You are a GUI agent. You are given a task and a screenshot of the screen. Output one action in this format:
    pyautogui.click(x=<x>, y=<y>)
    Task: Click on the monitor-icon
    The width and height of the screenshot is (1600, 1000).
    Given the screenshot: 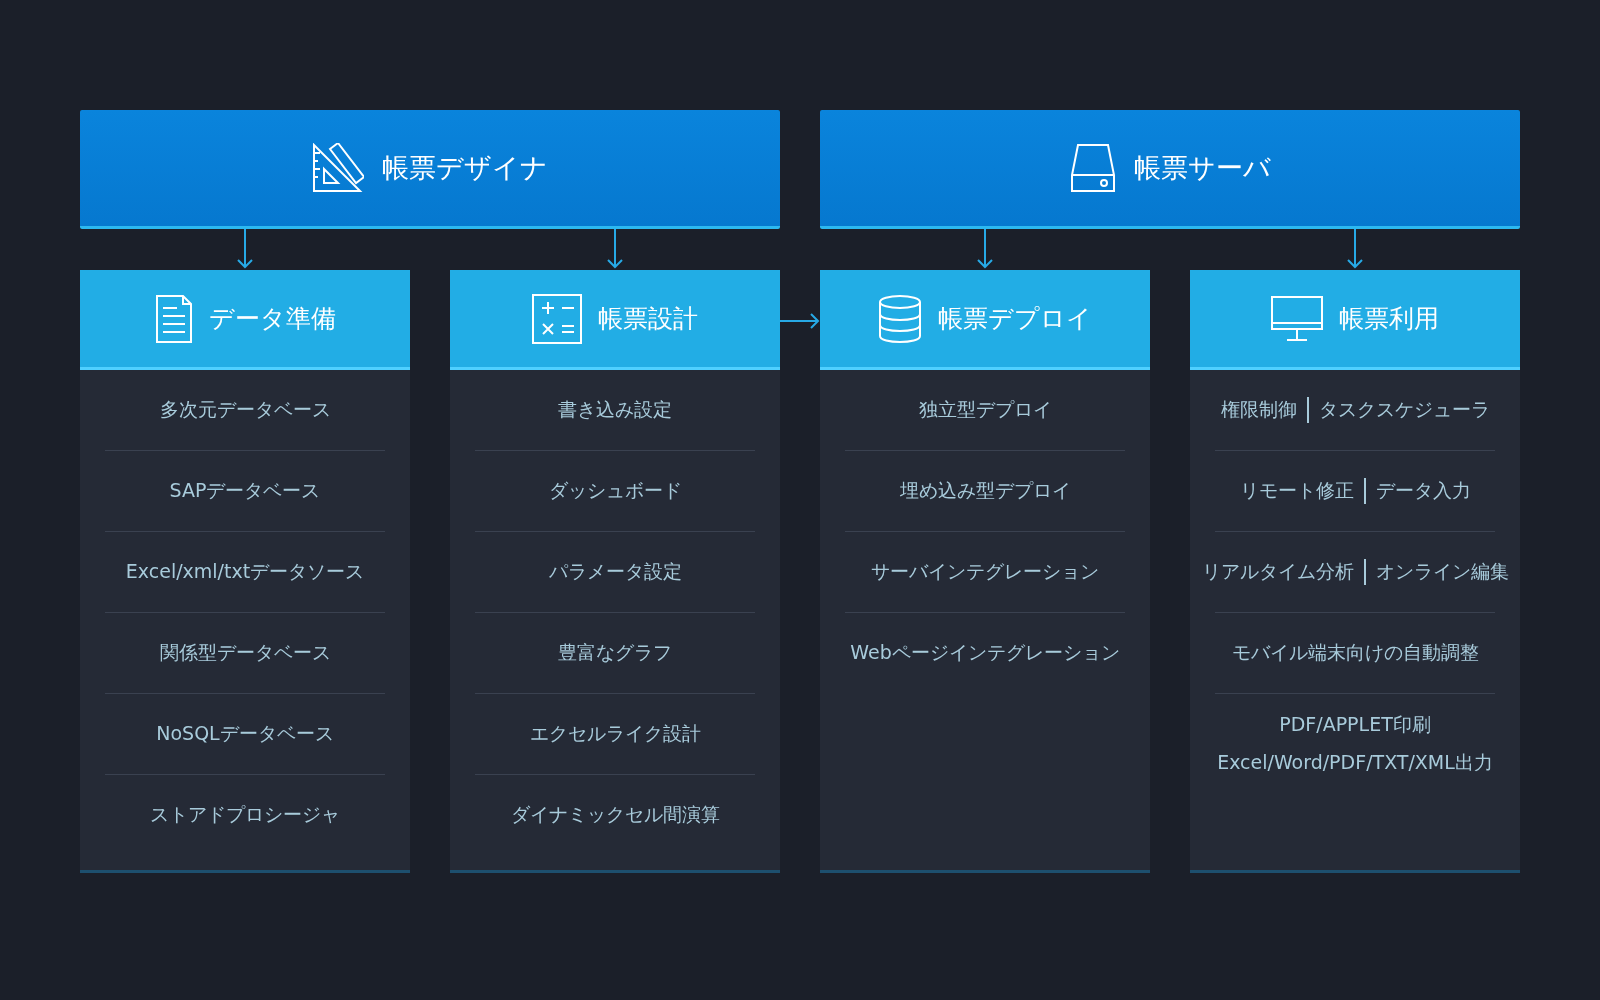 What is the action you would take?
    pyautogui.click(x=1297, y=318)
    